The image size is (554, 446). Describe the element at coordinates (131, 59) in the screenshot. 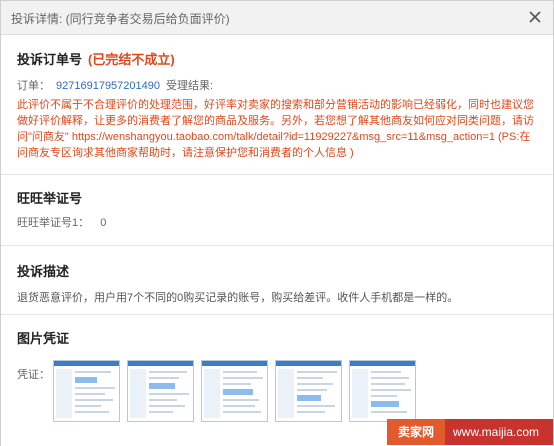

I see `complaint-status-badge: (已完结不成立)` at that location.